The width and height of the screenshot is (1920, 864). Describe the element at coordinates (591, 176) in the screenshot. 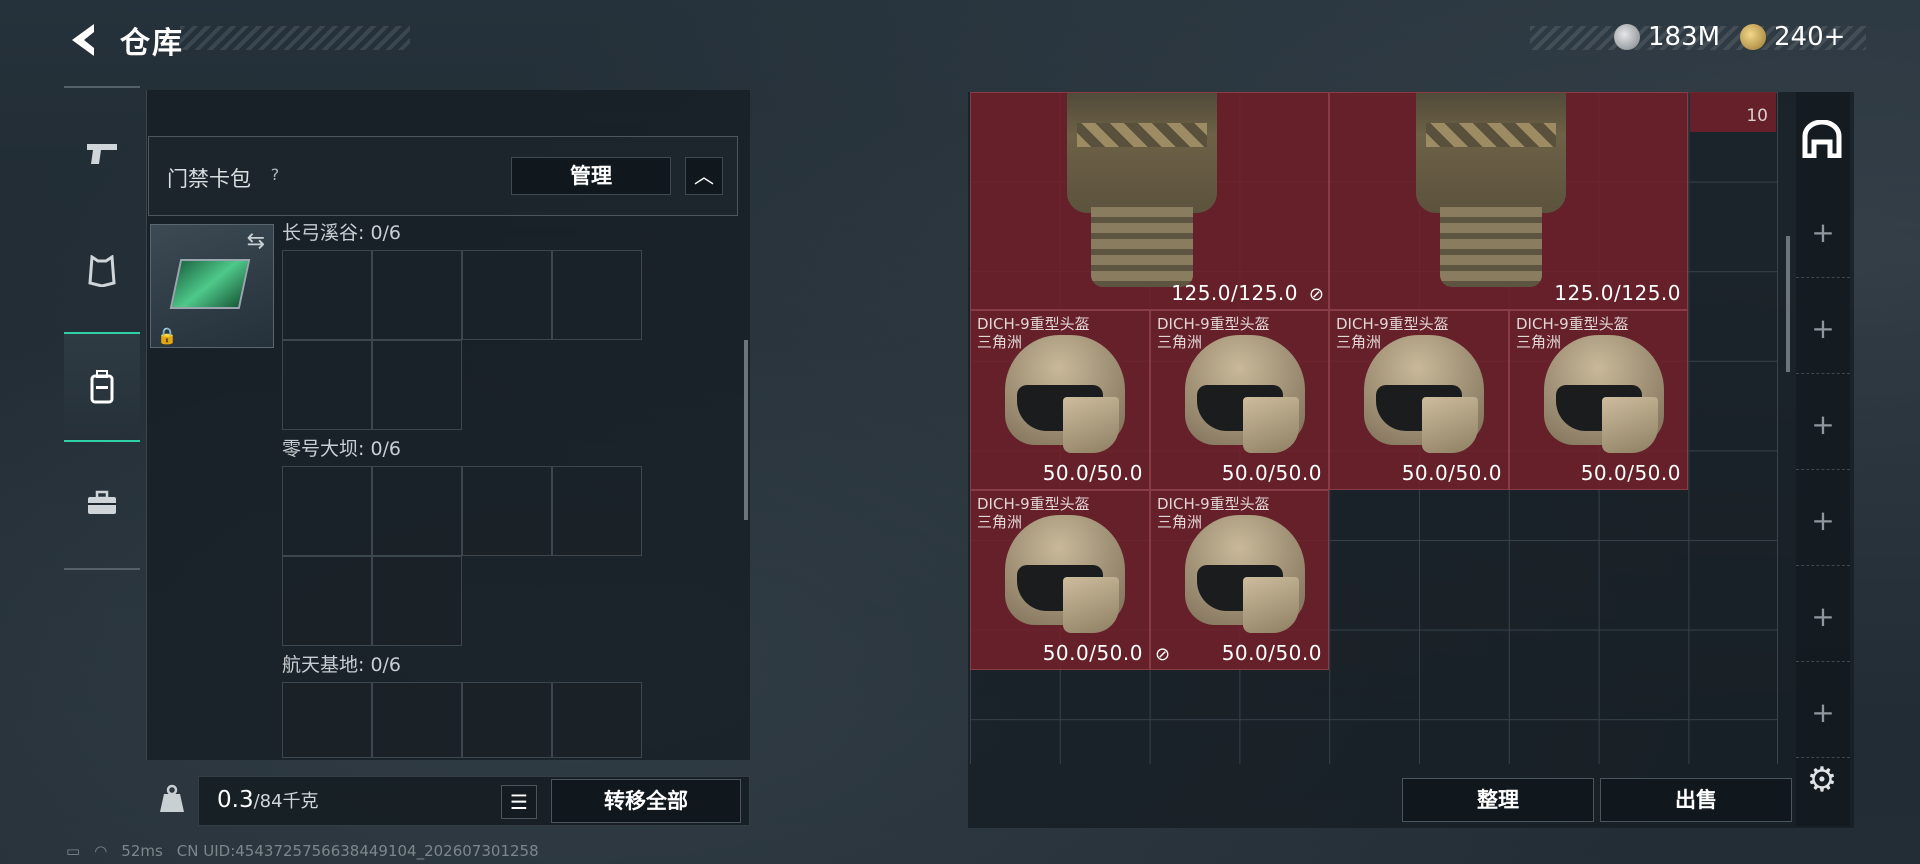

I see `manage-button: 管理` at that location.